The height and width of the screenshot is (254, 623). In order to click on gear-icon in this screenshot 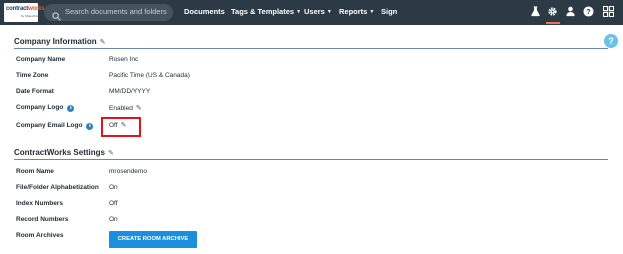, I will do `click(553, 14)`.